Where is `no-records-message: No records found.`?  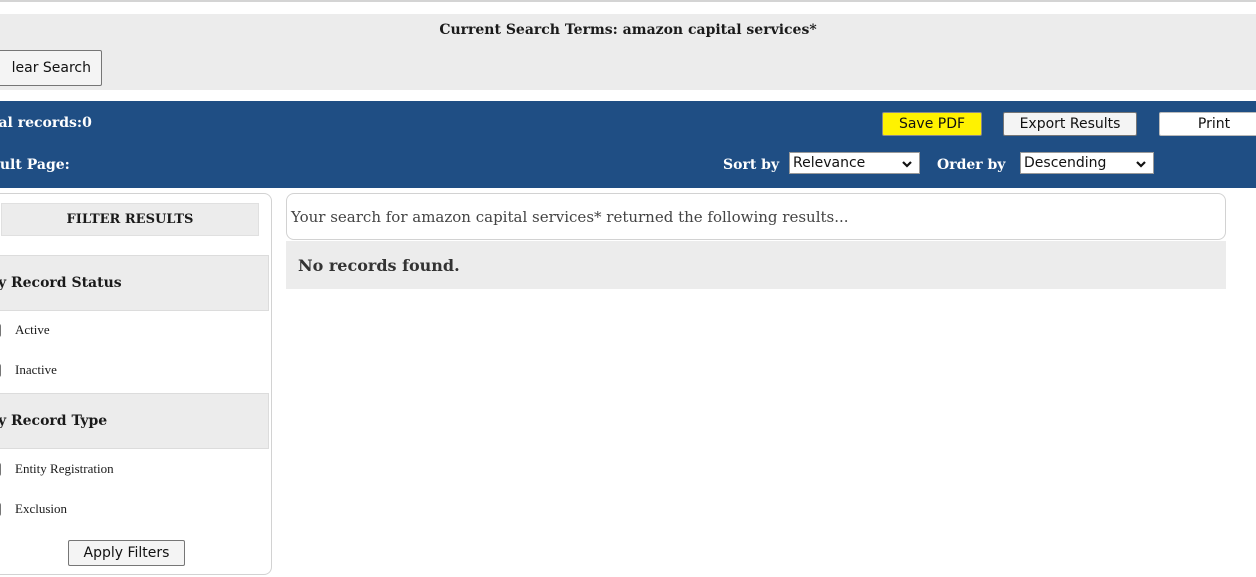
no-records-message: No records found. is located at coordinates (756, 265).